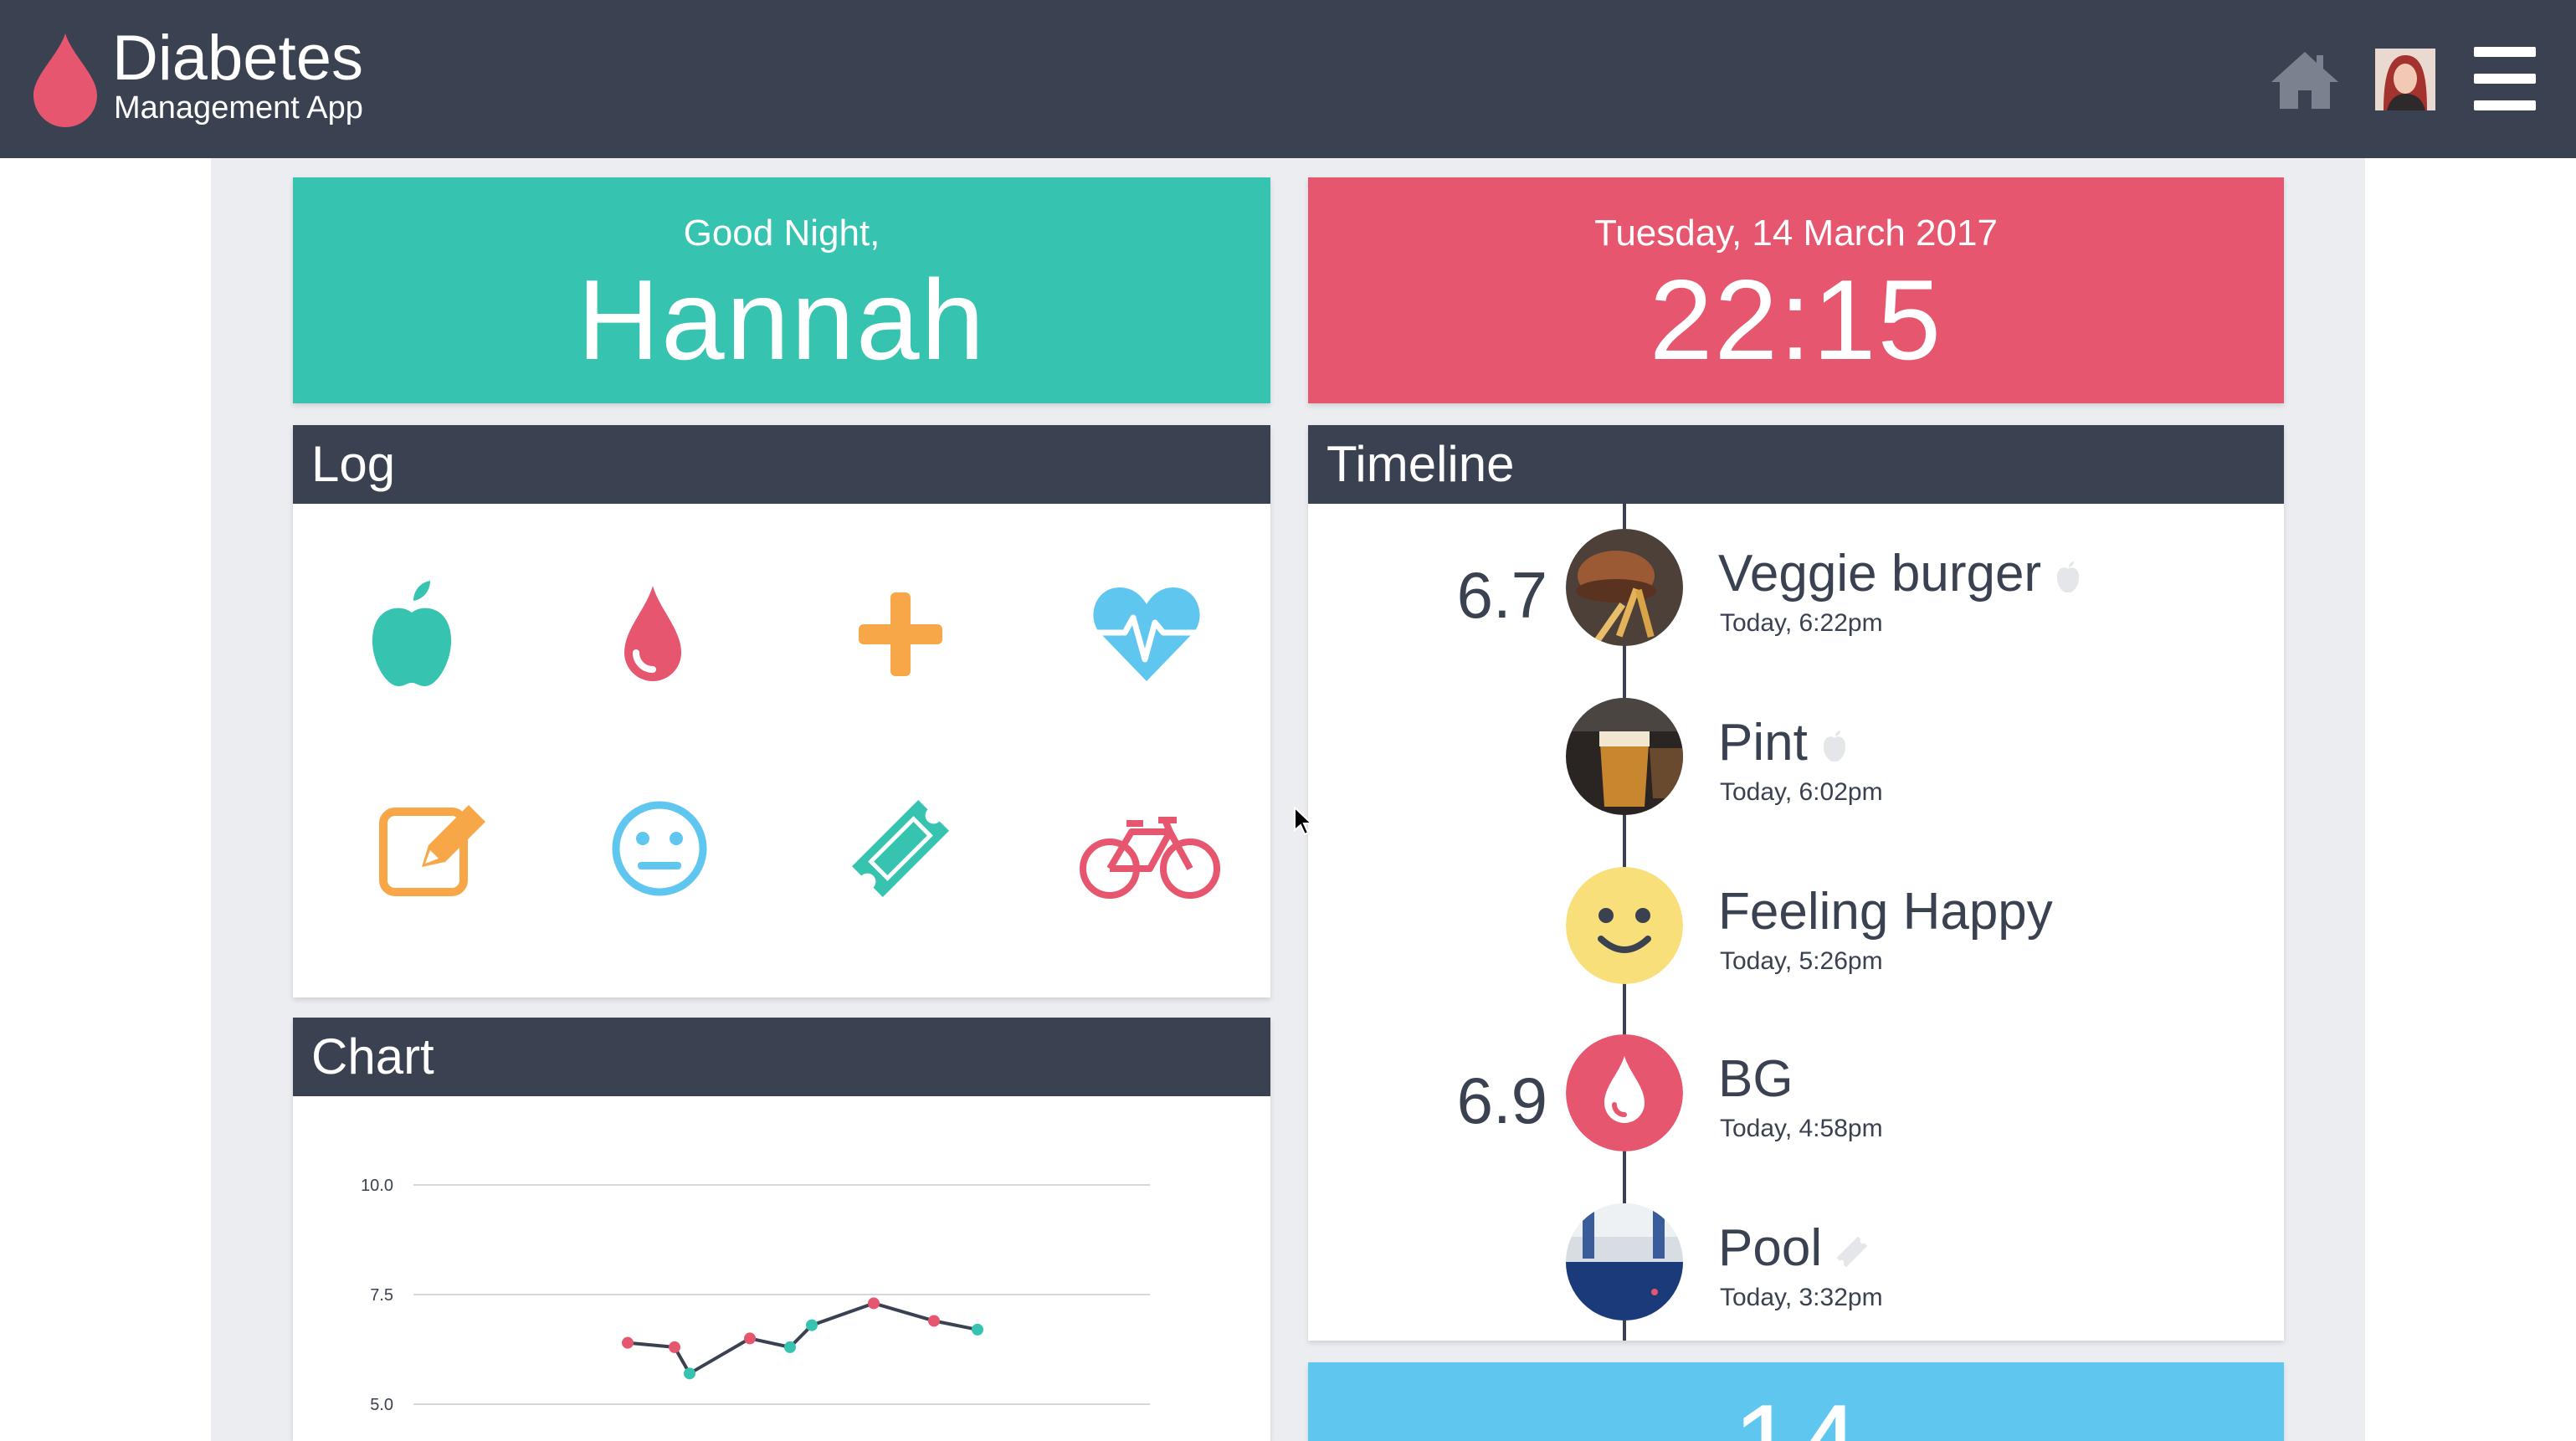 This screenshot has height=1441, width=2576. What do you see at coordinates (381, 1405) in the screenshot?
I see `chart-y-tick-label: 5.0` at bounding box center [381, 1405].